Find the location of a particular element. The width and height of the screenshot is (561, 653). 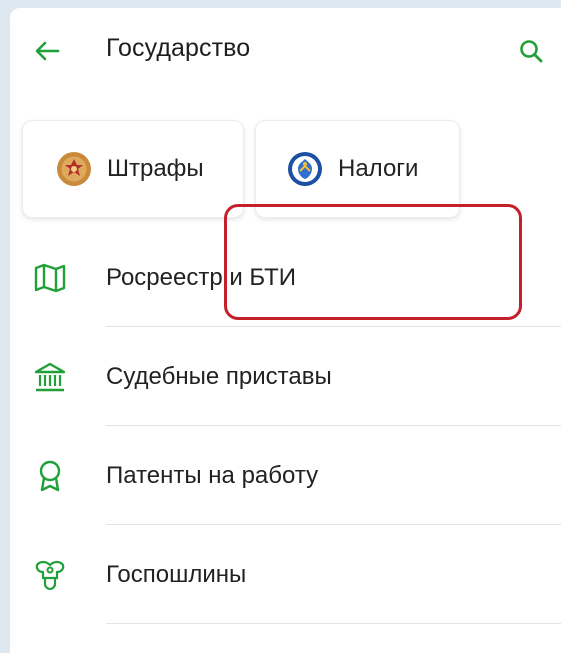

search-icon is located at coordinates (531, 51).